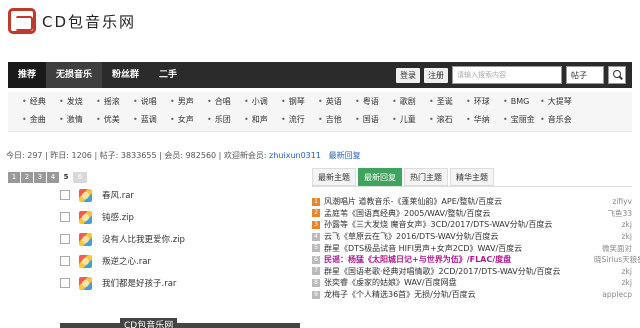  Describe the element at coordinates (408, 75) in the screenshot. I see `login-button: 登录` at that location.